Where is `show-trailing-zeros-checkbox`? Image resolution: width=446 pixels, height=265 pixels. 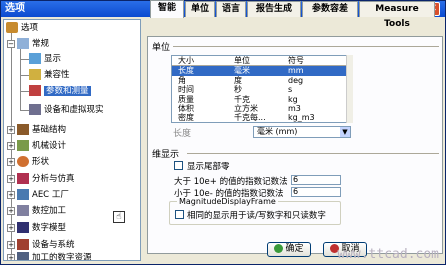
show-trailing-zeros-checkbox is located at coordinates (178, 165).